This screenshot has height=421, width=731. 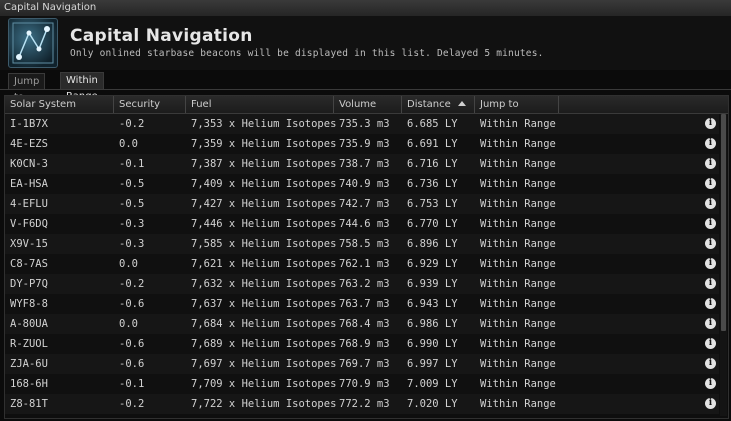 What do you see at coordinates (264, 184) in the screenshot?
I see `cell-fuel: 7,409 x Helium Isotopes` at bounding box center [264, 184].